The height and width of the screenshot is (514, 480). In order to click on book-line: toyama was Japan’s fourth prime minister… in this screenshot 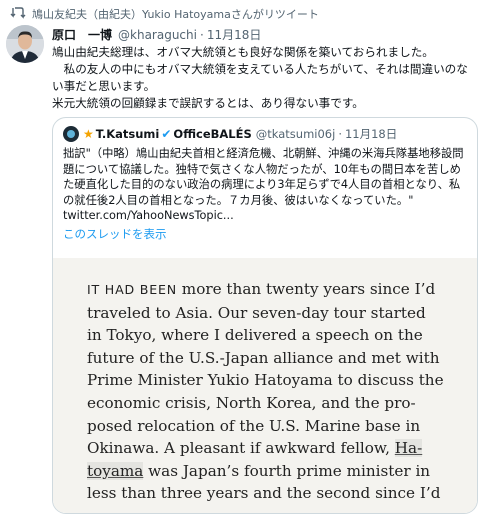, I will do `click(259, 470)`.